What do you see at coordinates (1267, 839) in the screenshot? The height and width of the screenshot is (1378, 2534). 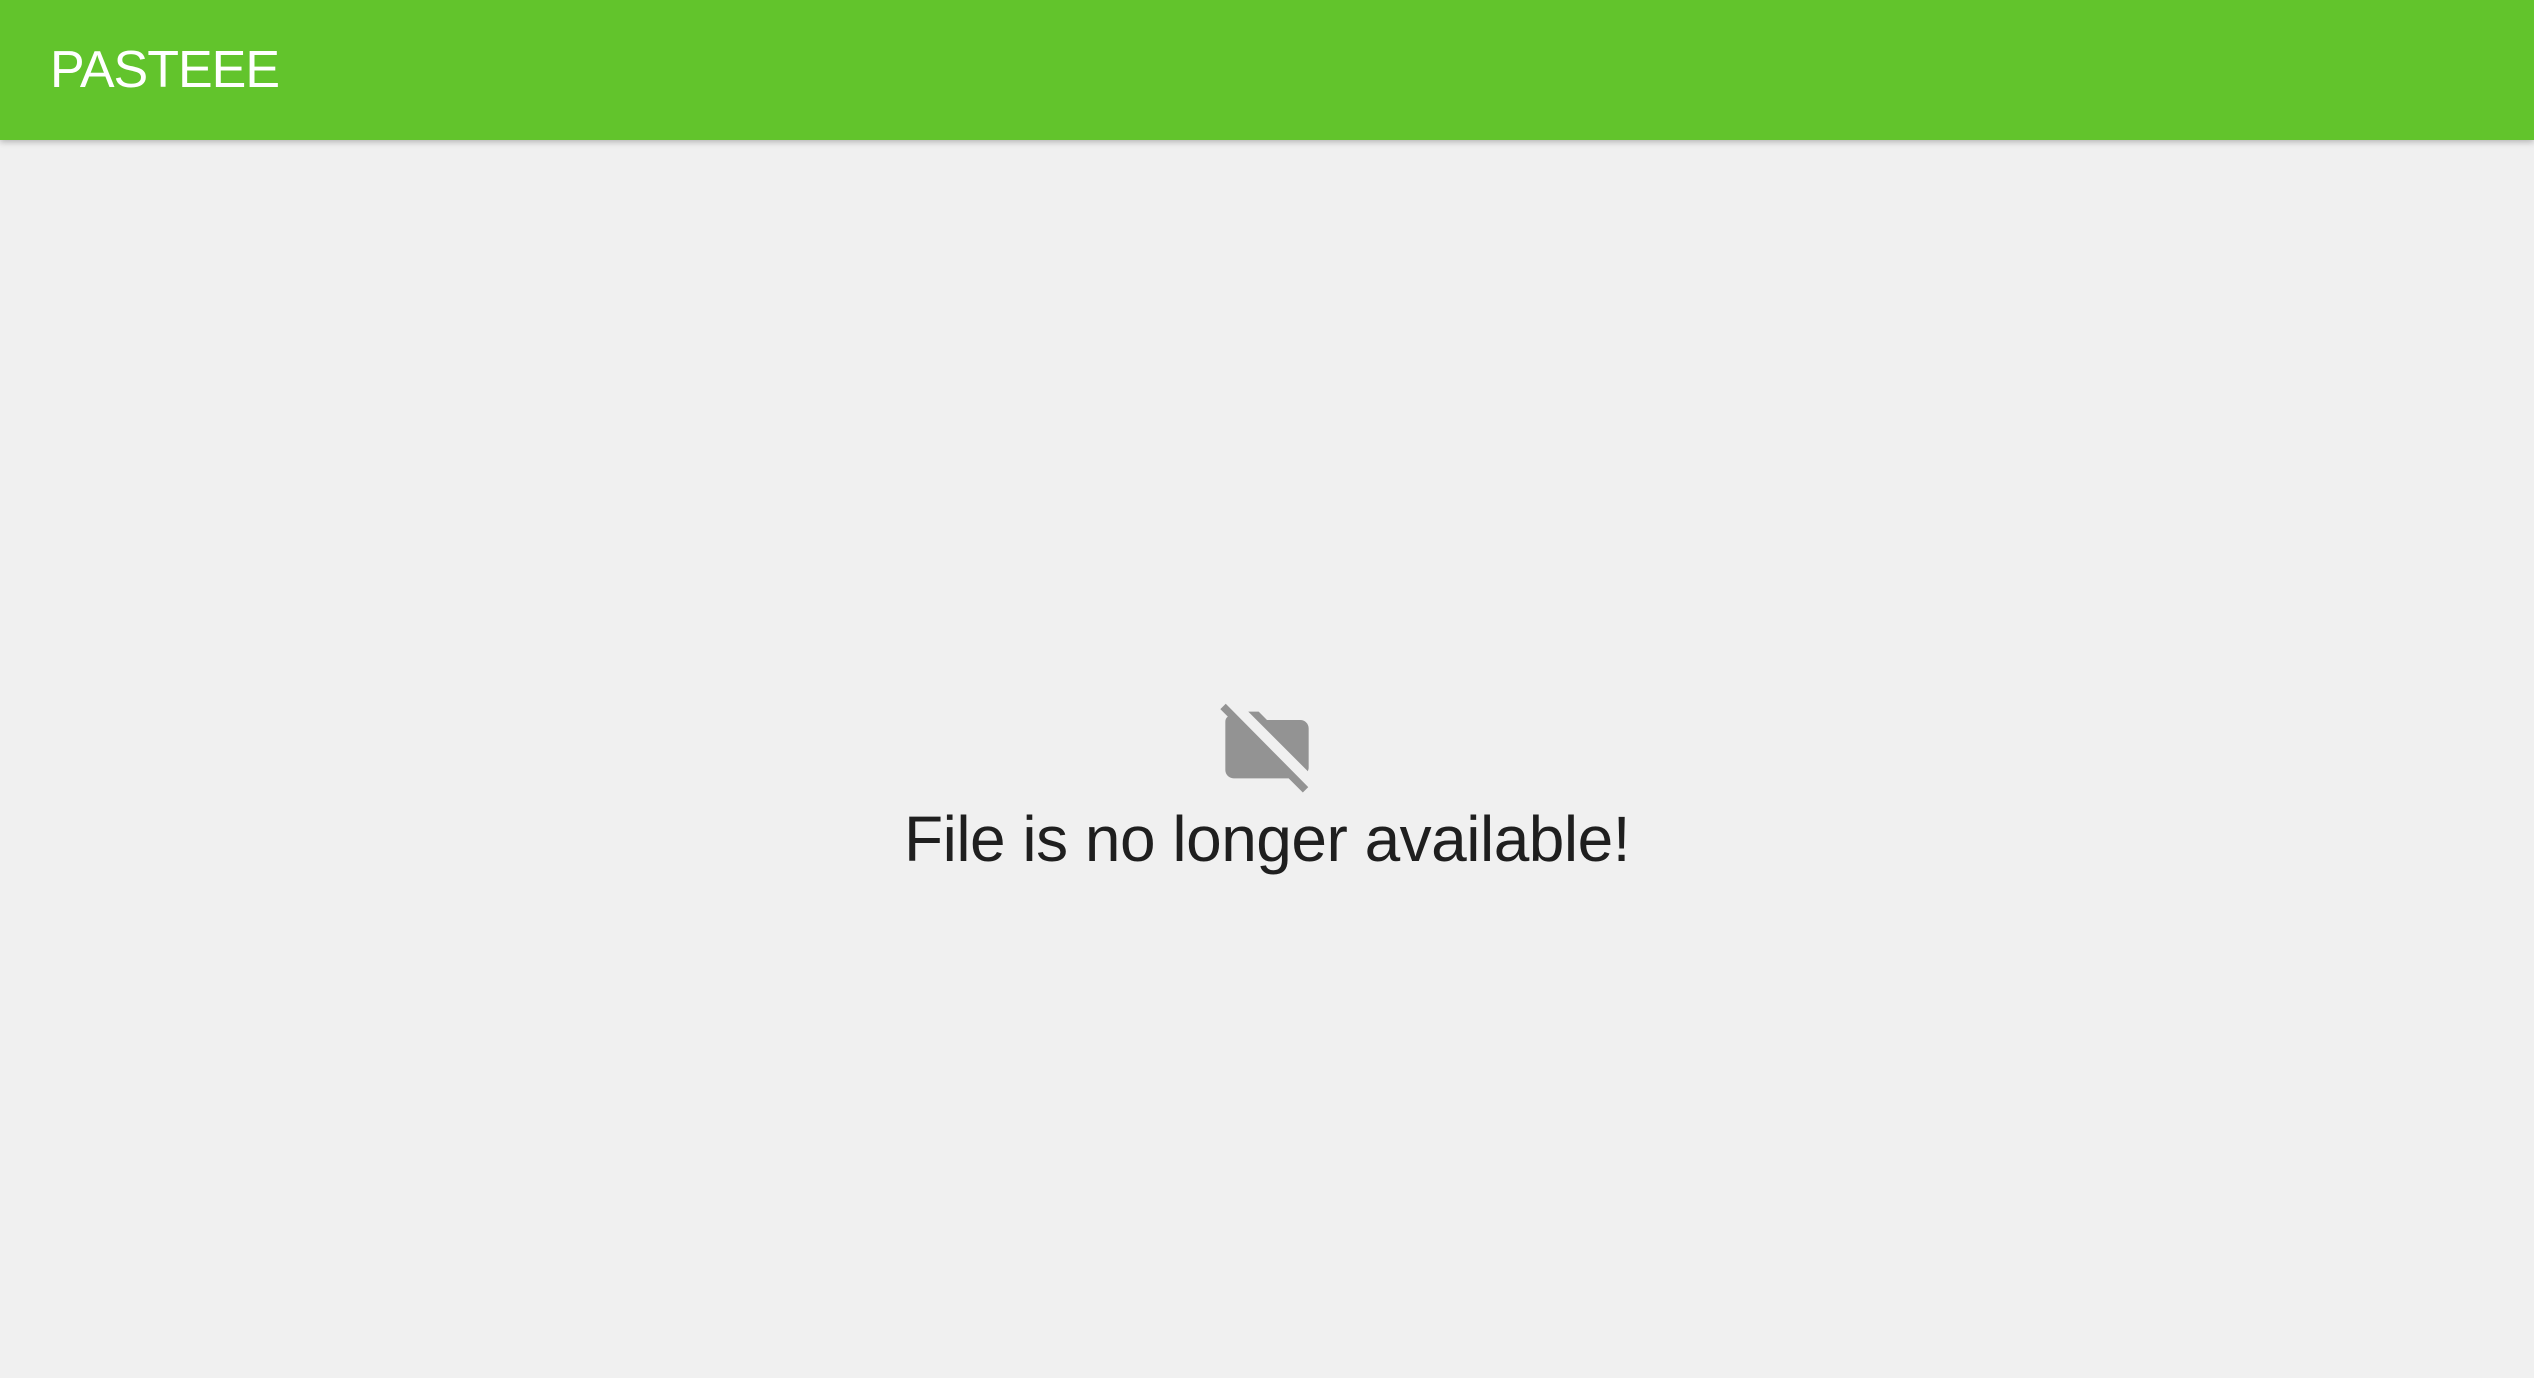 I see `unavailable-message: File is no longer available!` at bounding box center [1267, 839].